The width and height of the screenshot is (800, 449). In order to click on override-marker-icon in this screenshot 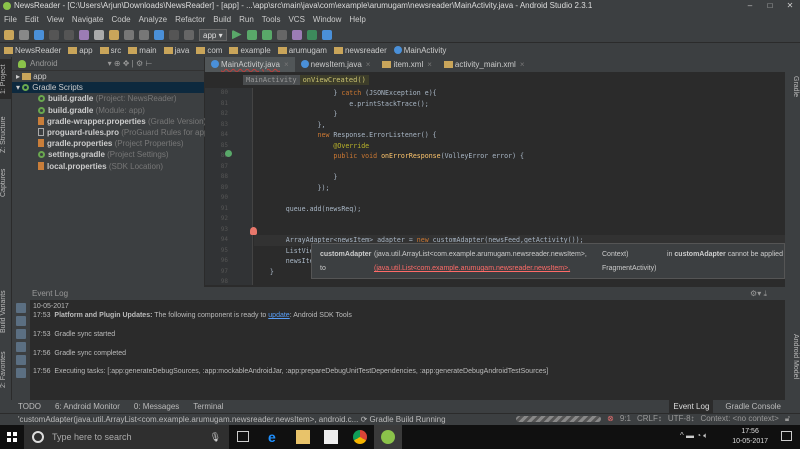, I will do `click(228, 153)`.